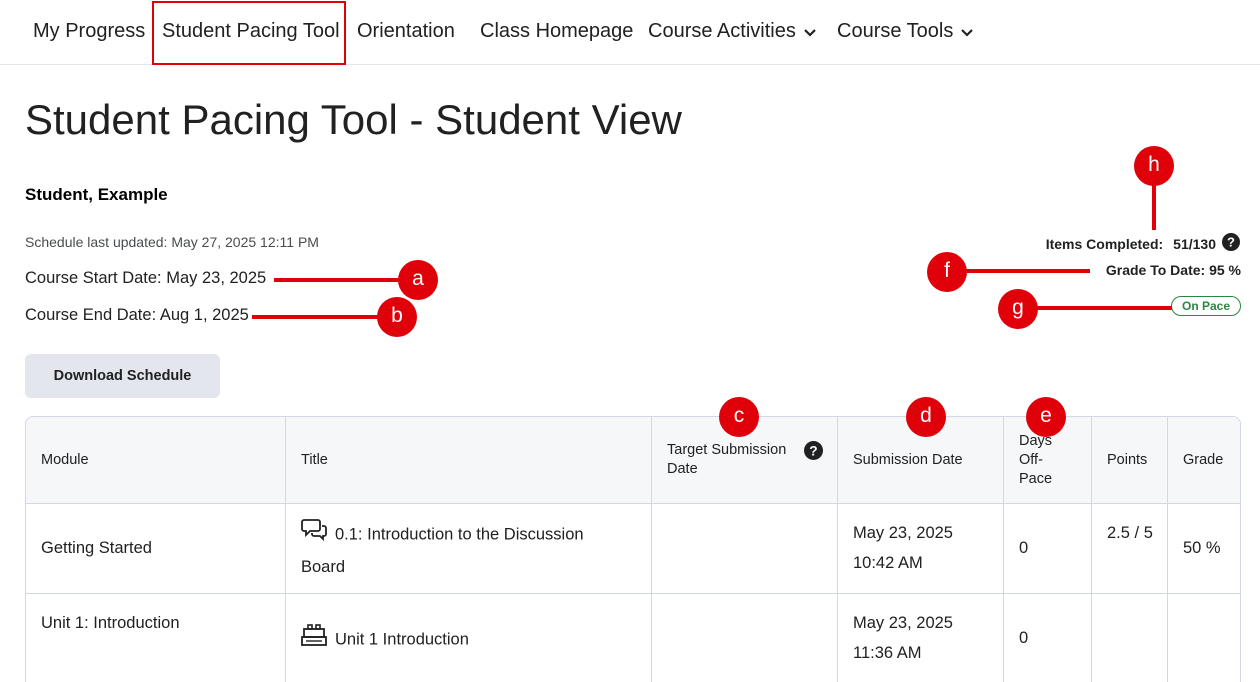 The width and height of the screenshot is (1260, 682). What do you see at coordinates (418, 280) in the screenshot?
I see `annotation-a: a` at bounding box center [418, 280].